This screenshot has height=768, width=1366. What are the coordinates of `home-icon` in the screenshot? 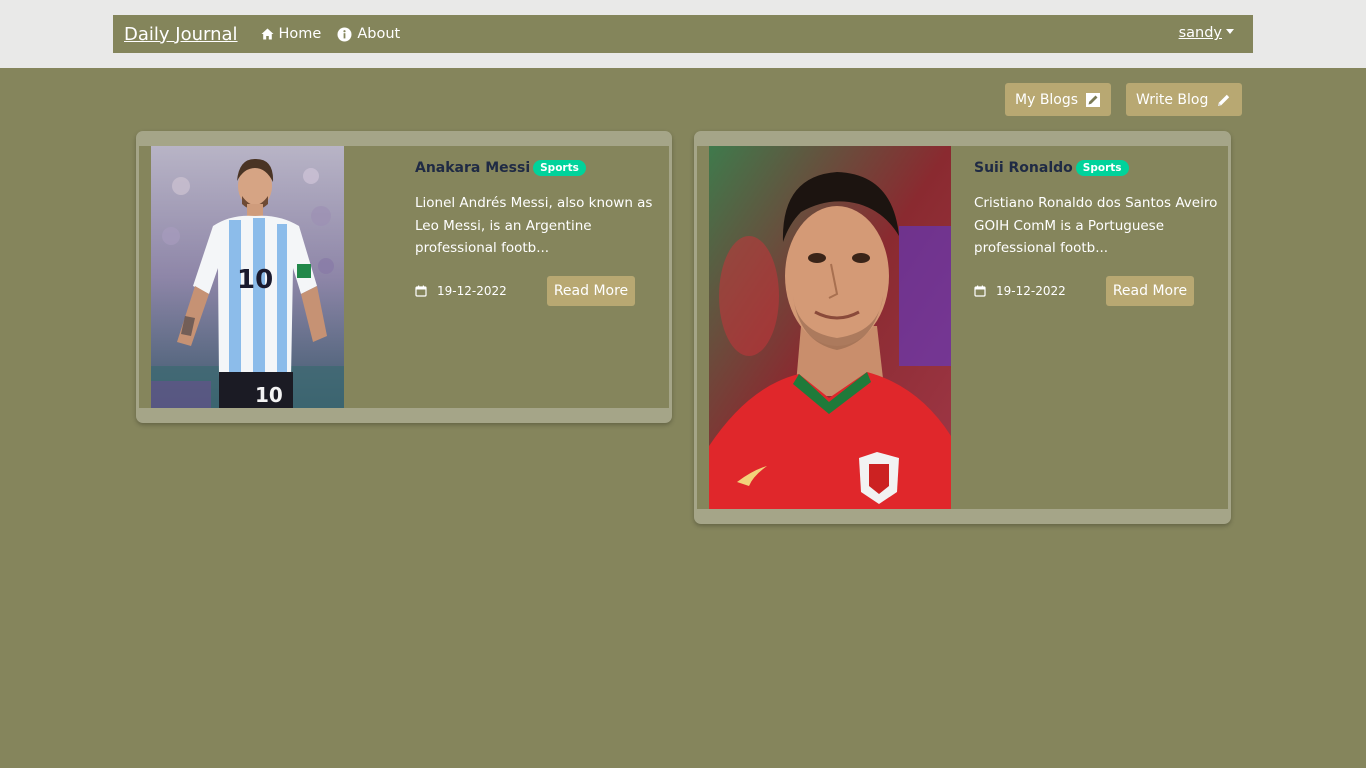 It's located at (267, 34).